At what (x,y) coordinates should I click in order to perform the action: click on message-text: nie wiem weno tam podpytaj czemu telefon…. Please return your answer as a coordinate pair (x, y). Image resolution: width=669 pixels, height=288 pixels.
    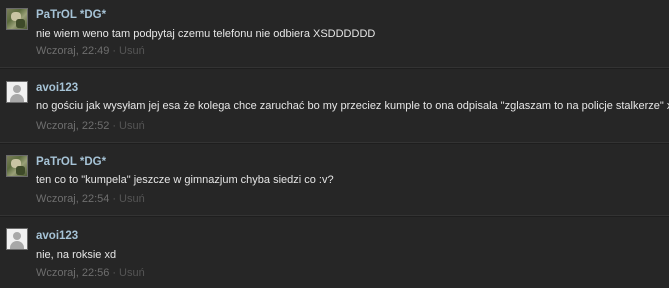
    Looking at the image, I should click on (206, 34).